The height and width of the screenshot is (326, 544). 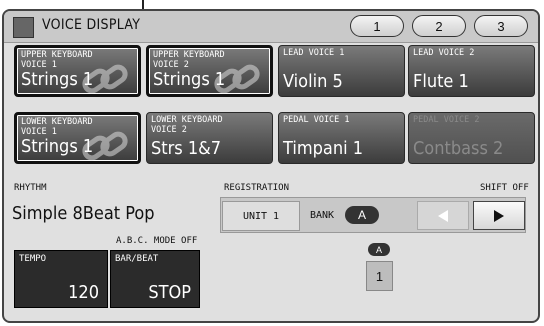 I want to click on lead-voice-2-button: LEAD VOICE 2 Flute 1, so click(x=471, y=71).